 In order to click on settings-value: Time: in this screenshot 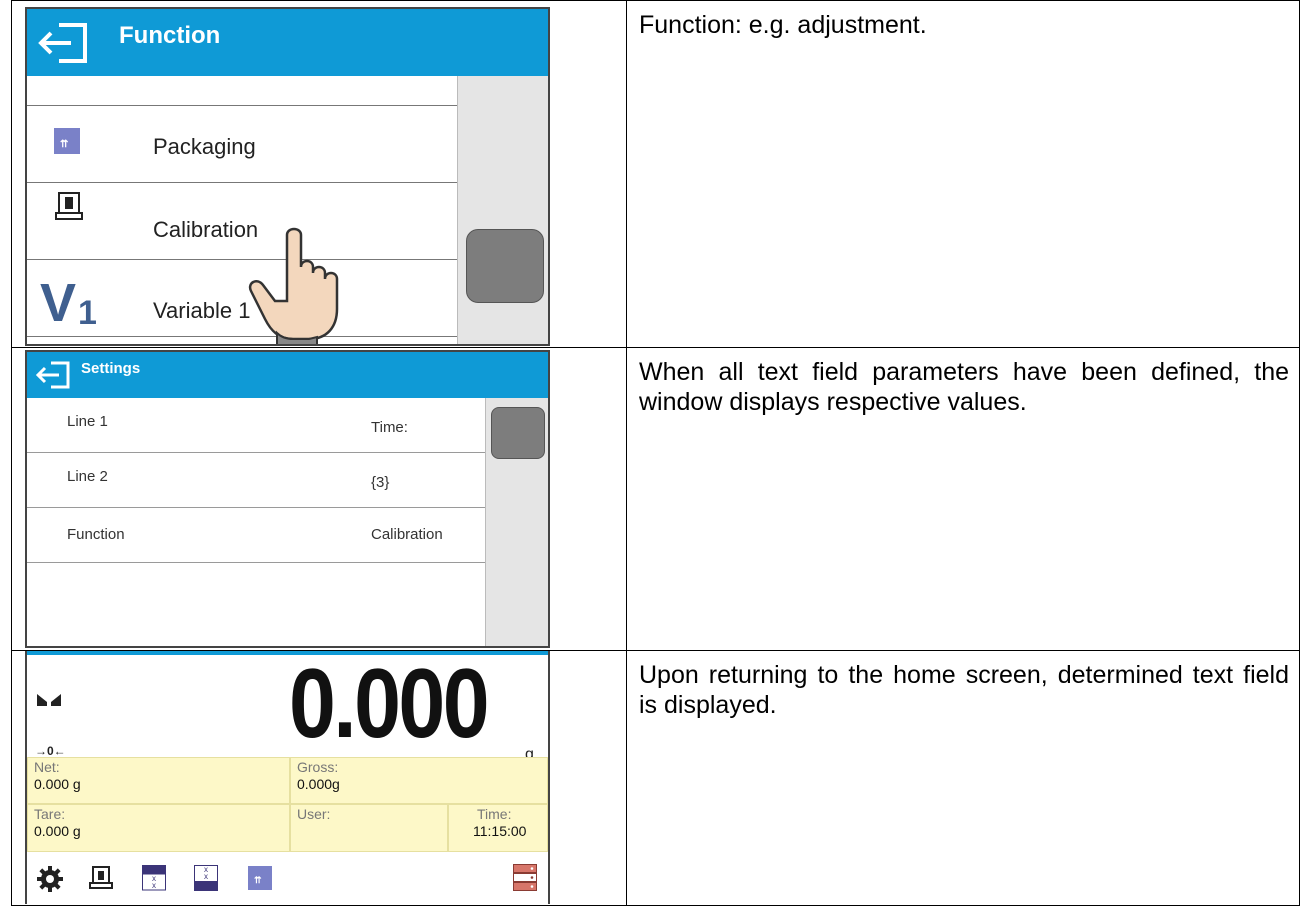, I will do `click(389, 427)`.